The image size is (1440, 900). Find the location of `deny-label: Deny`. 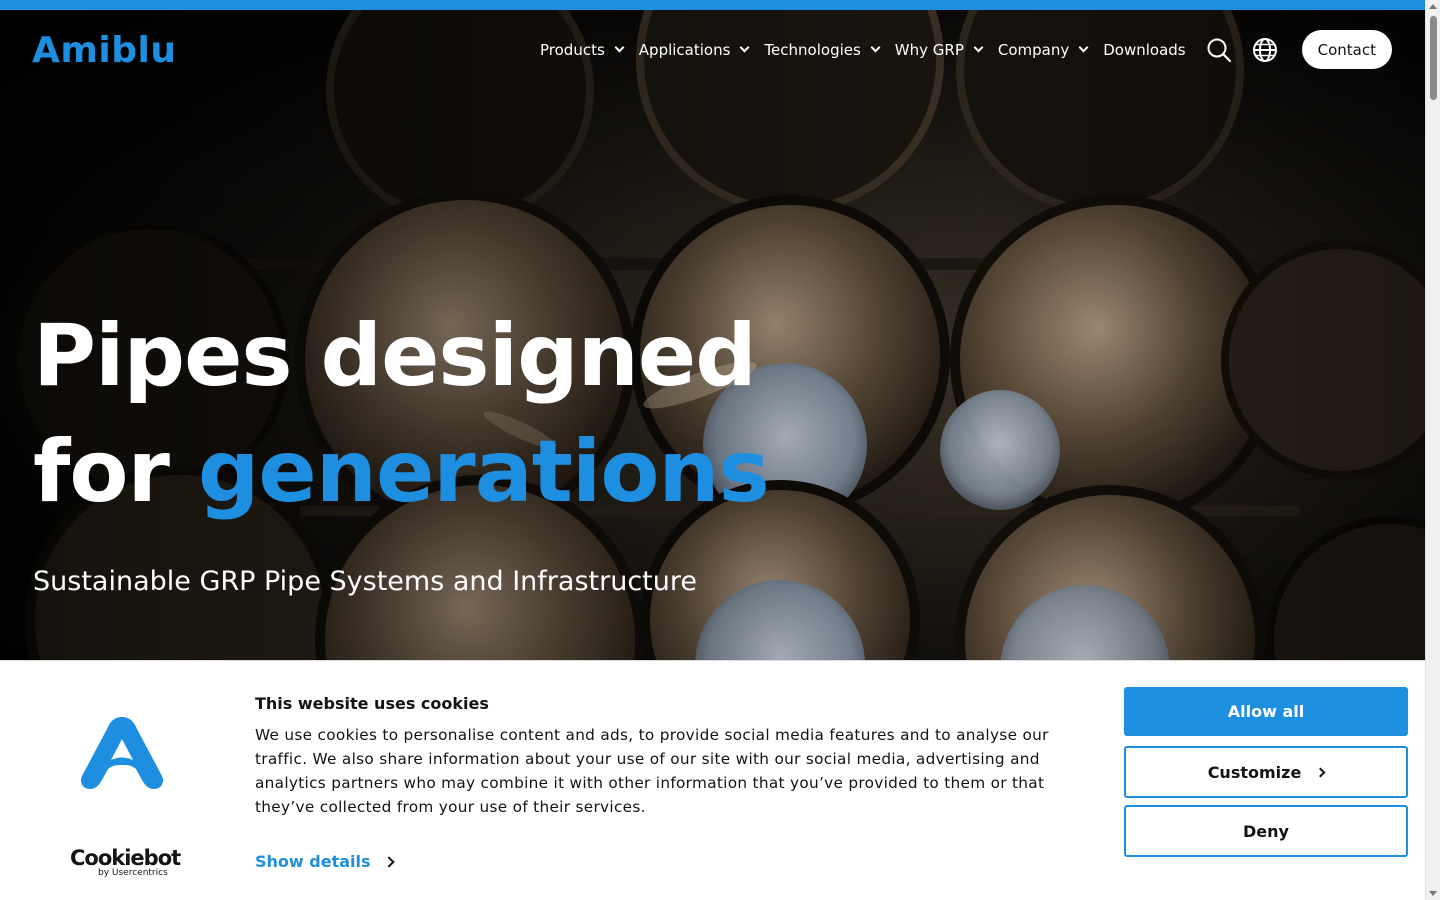

deny-label: Deny is located at coordinates (1266, 831).